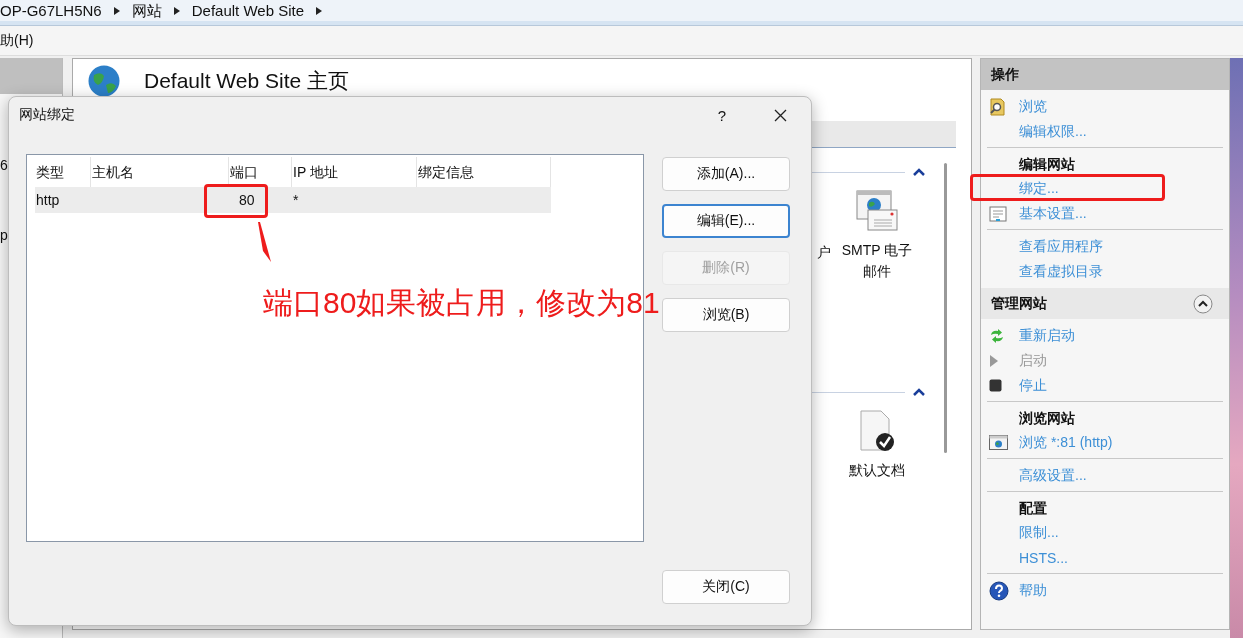 The height and width of the screenshot is (638, 1243). Describe the element at coordinates (236, 201) in the screenshot. I see `highlight-box` at that location.